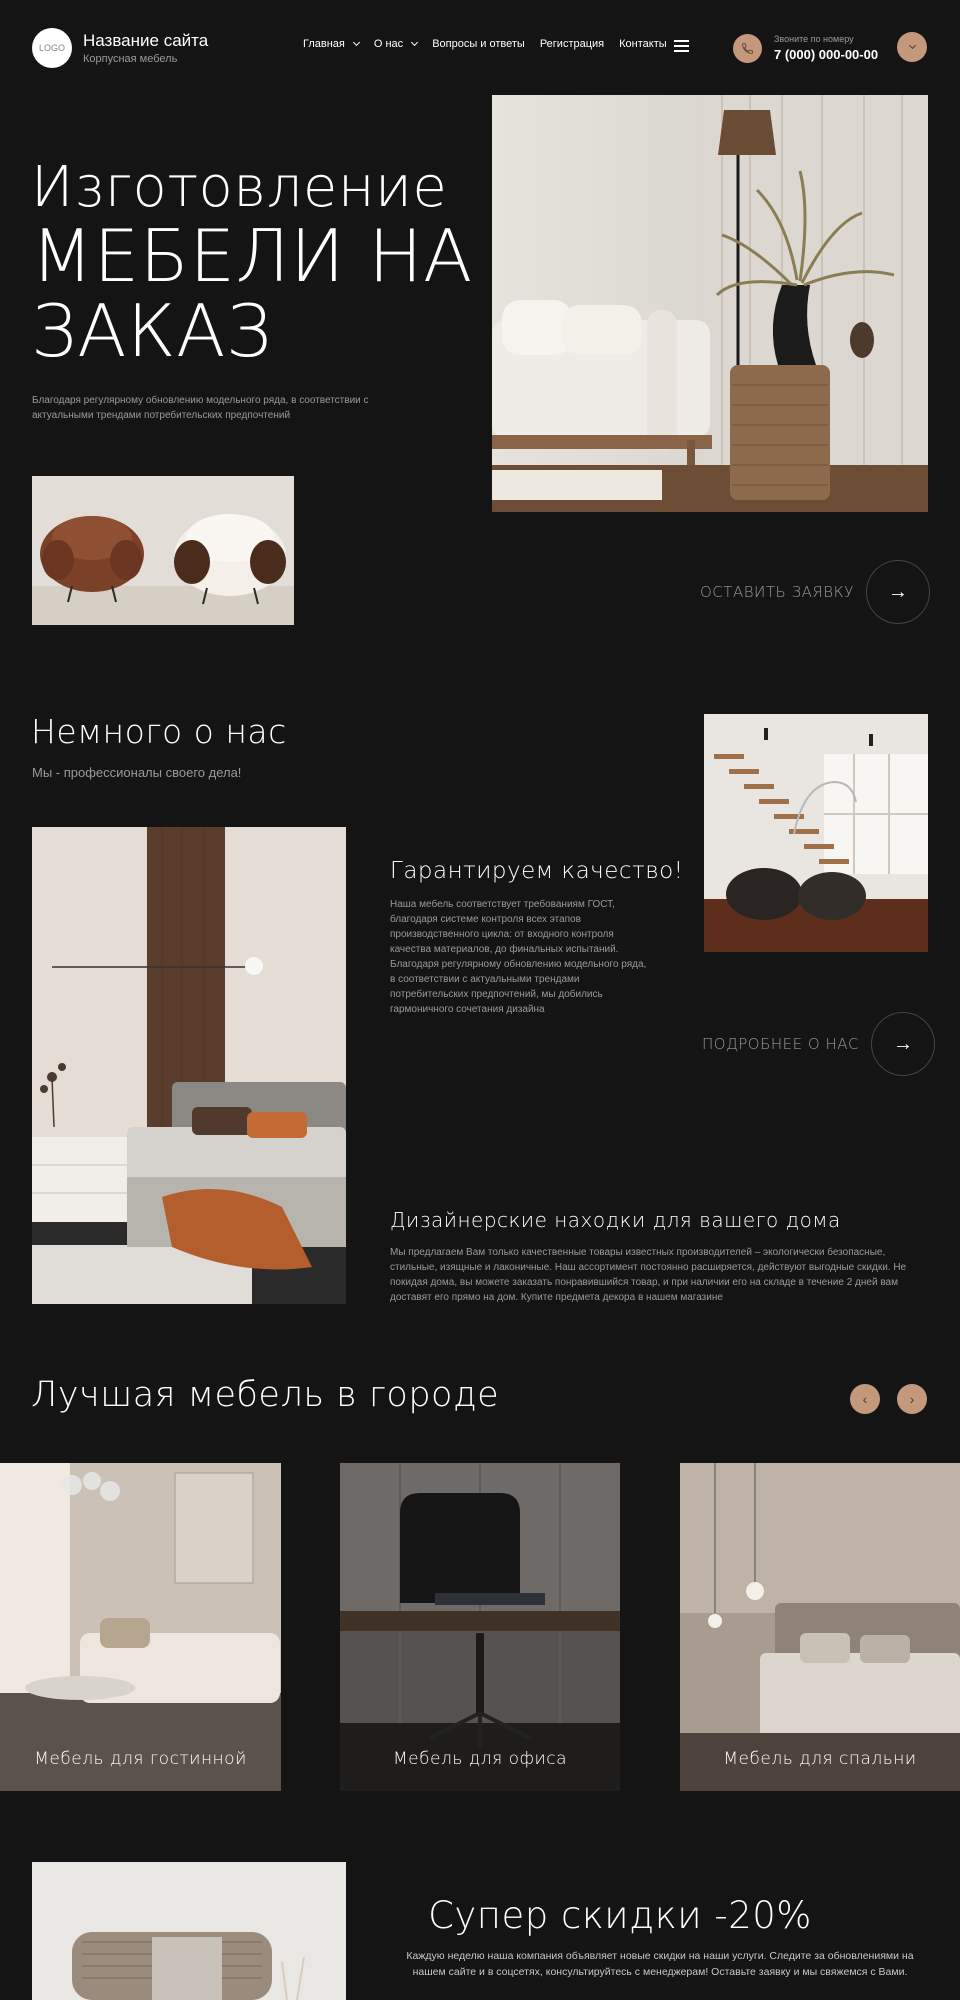 The image size is (960, 2000). I want to click on category-card-label: Мебель для офиса, so click(479, 1759).